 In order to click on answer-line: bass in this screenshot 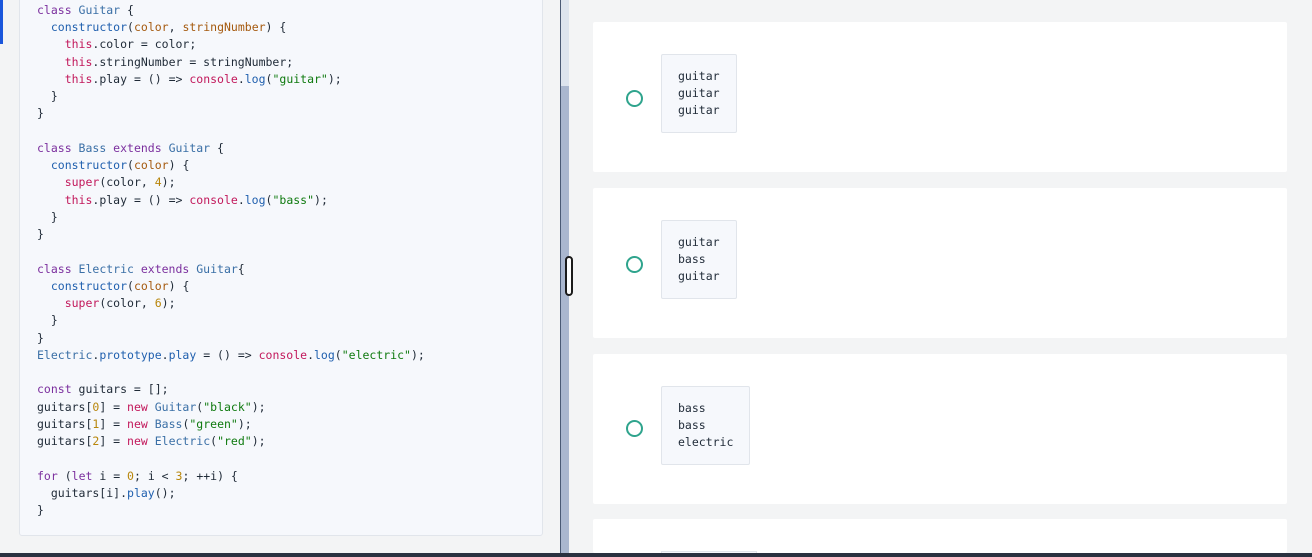, I will do `click(692, 425)`.